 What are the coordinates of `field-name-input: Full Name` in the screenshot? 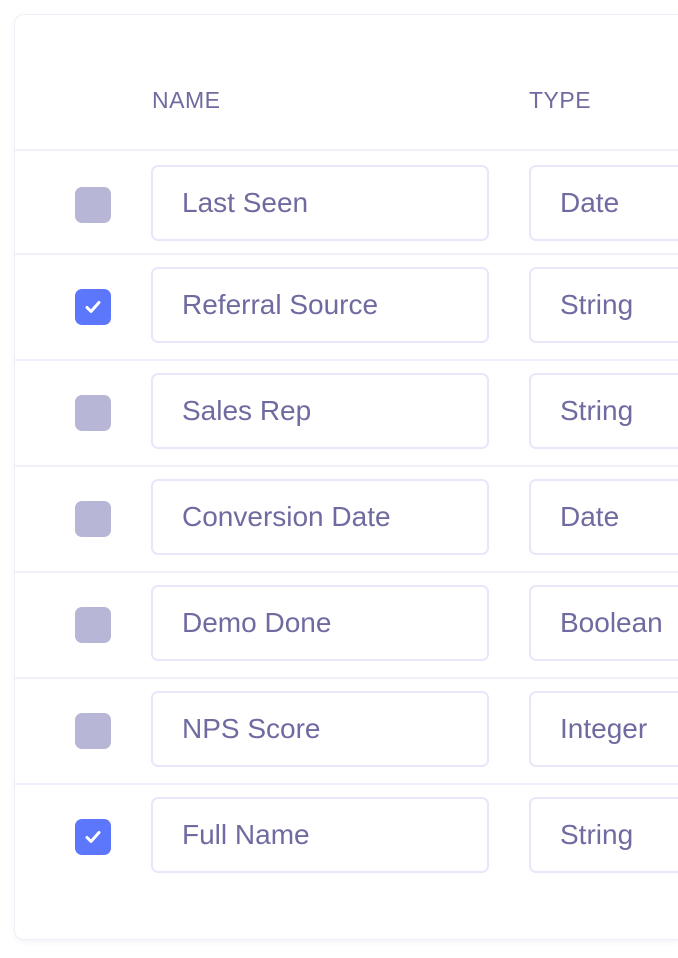 It's located at (320, 835).